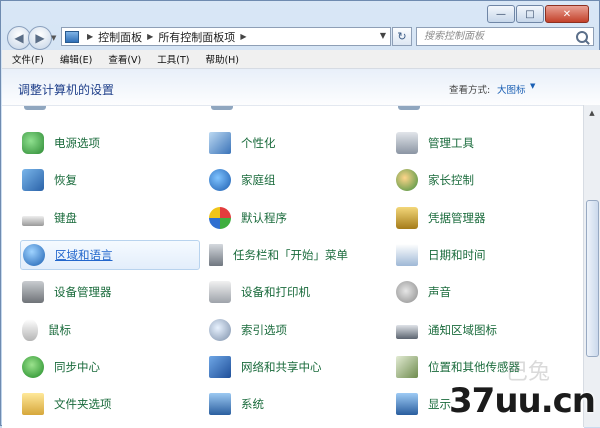  Describe the element at coordinates (407, 404) in the screenshot. I see `display-icon` at that location.